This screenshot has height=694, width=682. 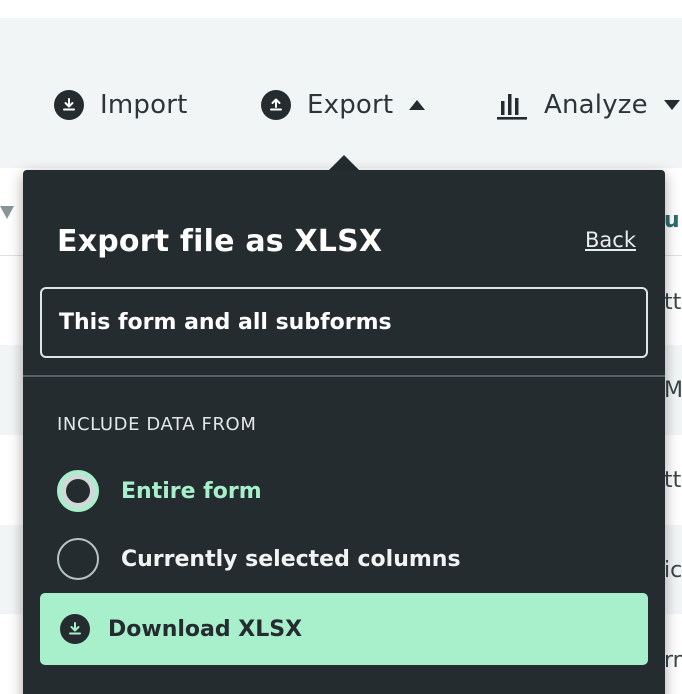 What do you see at coordinates (610, 240) in the screenshot?
I see `back-link: Back` at bounding box center [610, 240].